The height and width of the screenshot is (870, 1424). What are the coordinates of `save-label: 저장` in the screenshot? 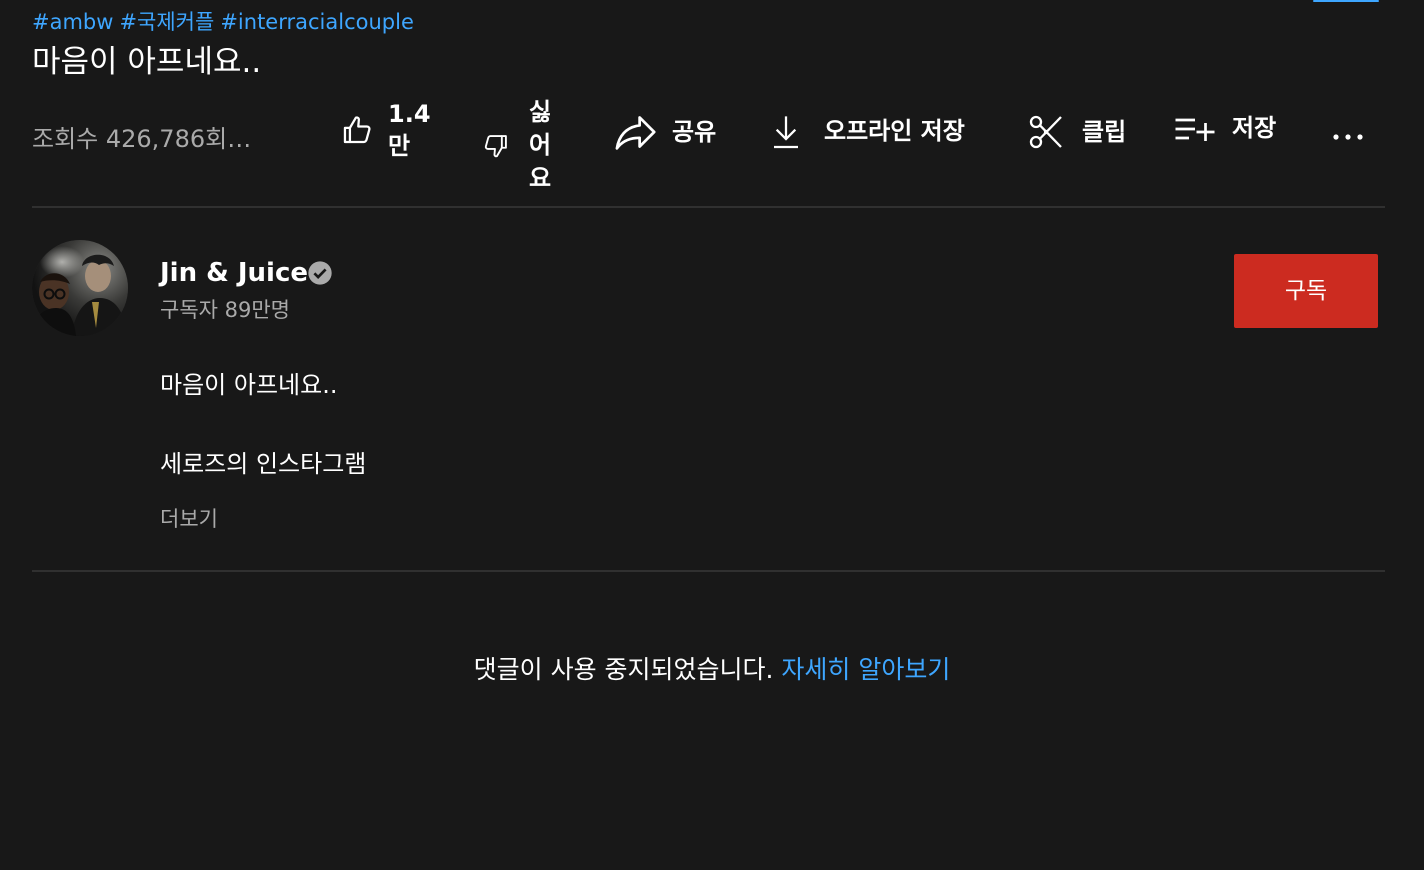 It's located at (1254, 128).